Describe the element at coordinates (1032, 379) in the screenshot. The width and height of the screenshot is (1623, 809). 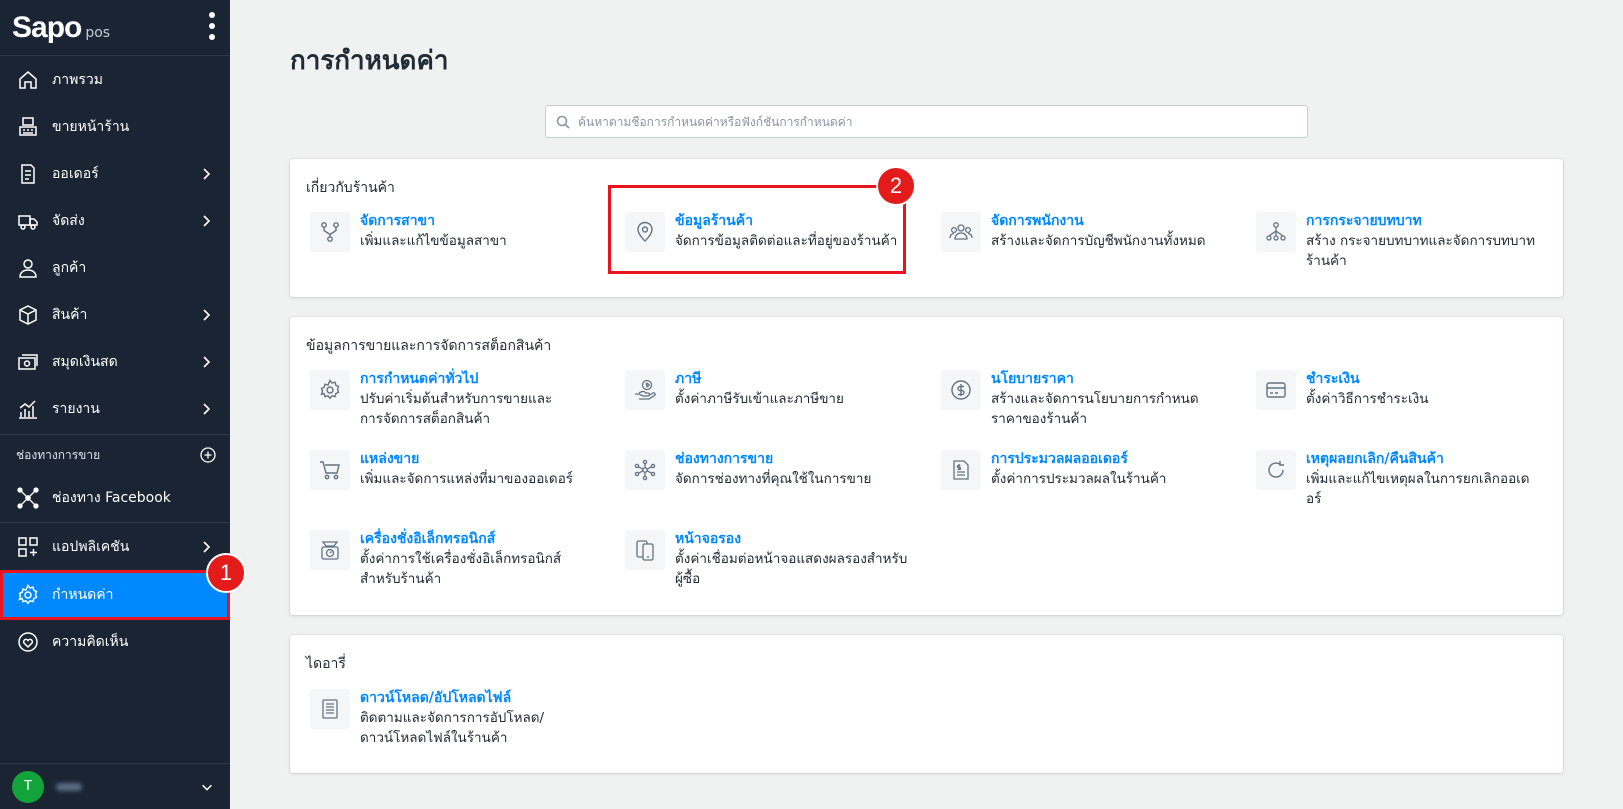
I see `tile-title: นโยบายราคา` at that location.